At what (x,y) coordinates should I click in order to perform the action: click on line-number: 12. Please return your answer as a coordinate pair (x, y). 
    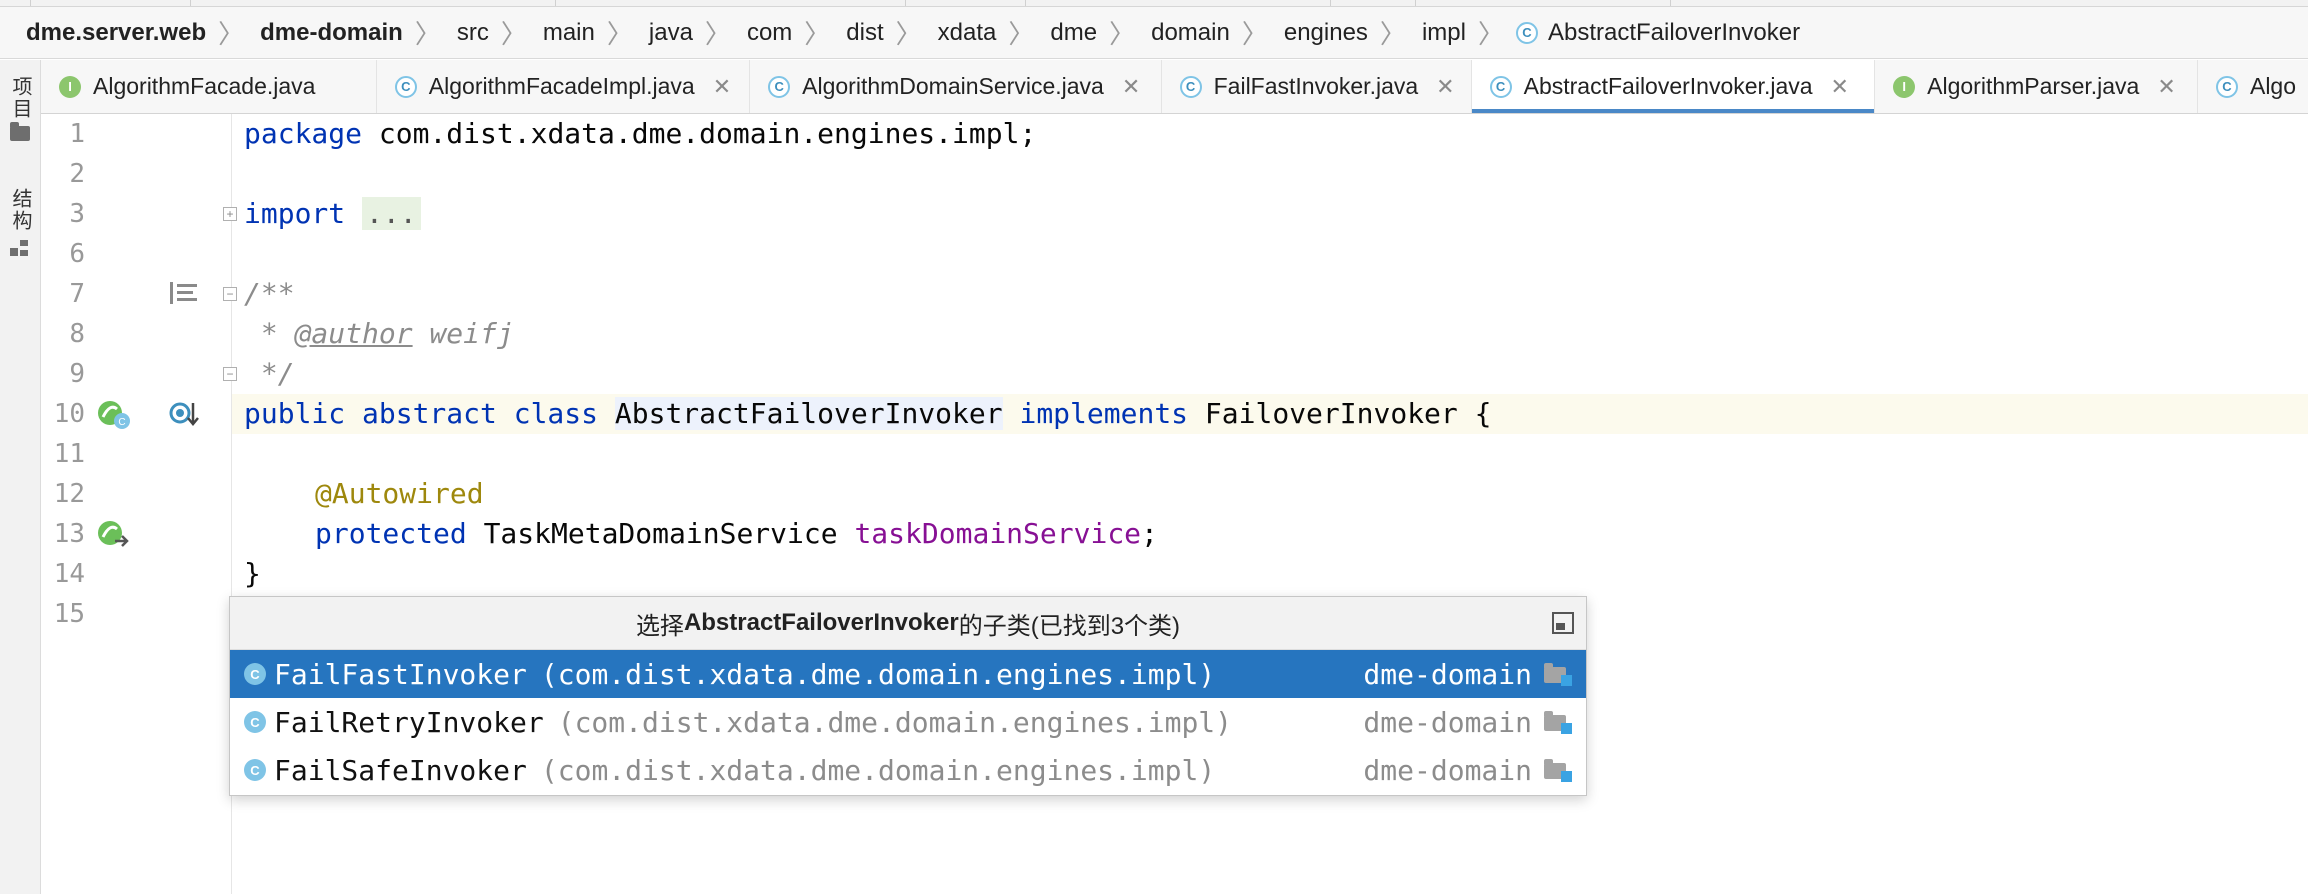
    Looking at the image, I should click on (69, 494).